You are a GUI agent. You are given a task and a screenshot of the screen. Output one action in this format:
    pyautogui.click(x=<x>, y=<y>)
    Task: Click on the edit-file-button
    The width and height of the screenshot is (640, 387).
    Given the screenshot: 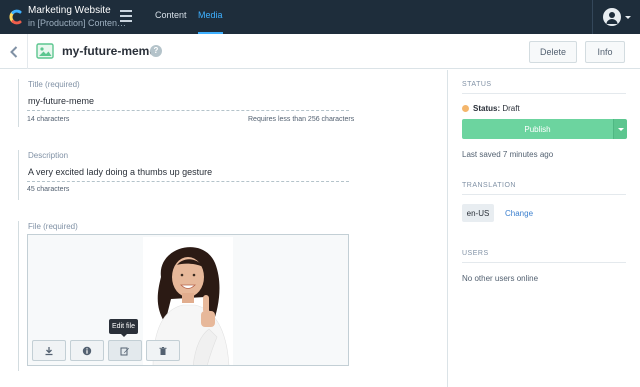 What is the action you would take?
    pyautogui.click(x=125, y=350)
    